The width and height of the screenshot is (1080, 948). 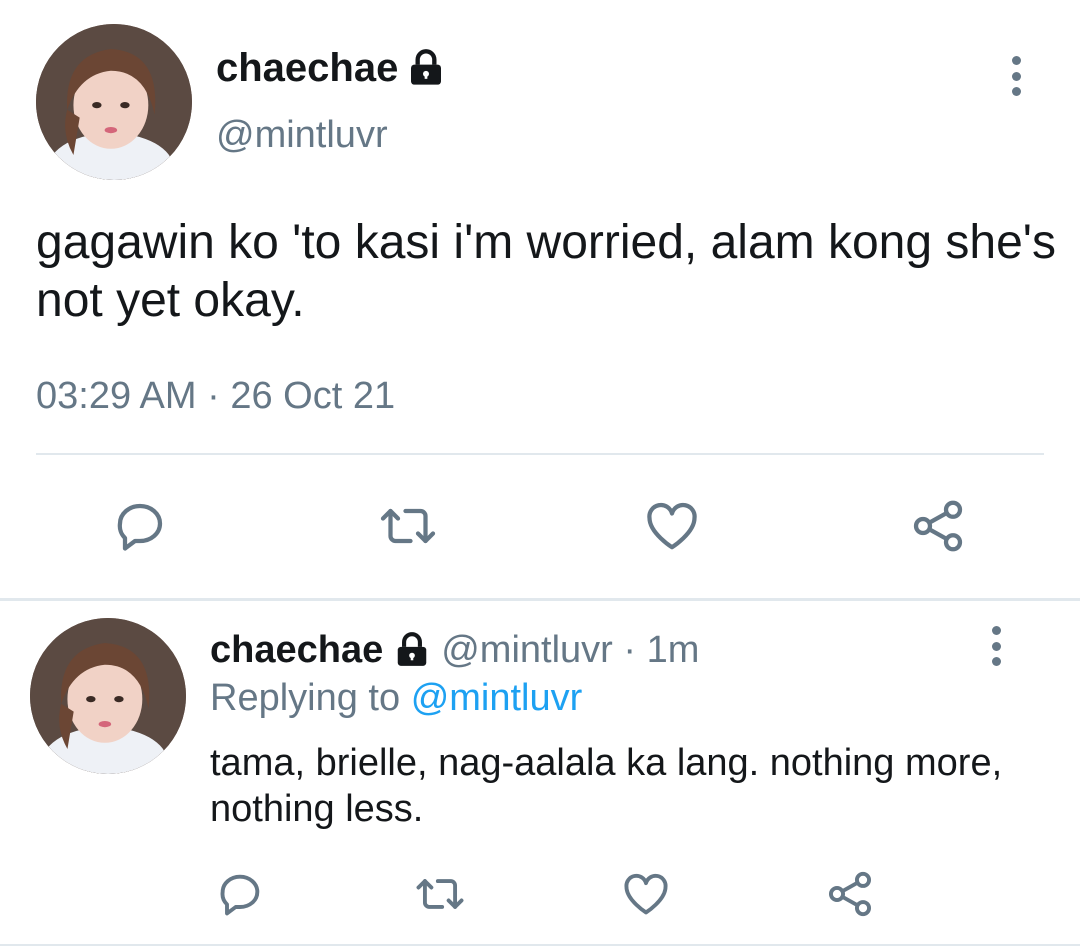 I want to click on lock-icon, so click(x=426, y=67).